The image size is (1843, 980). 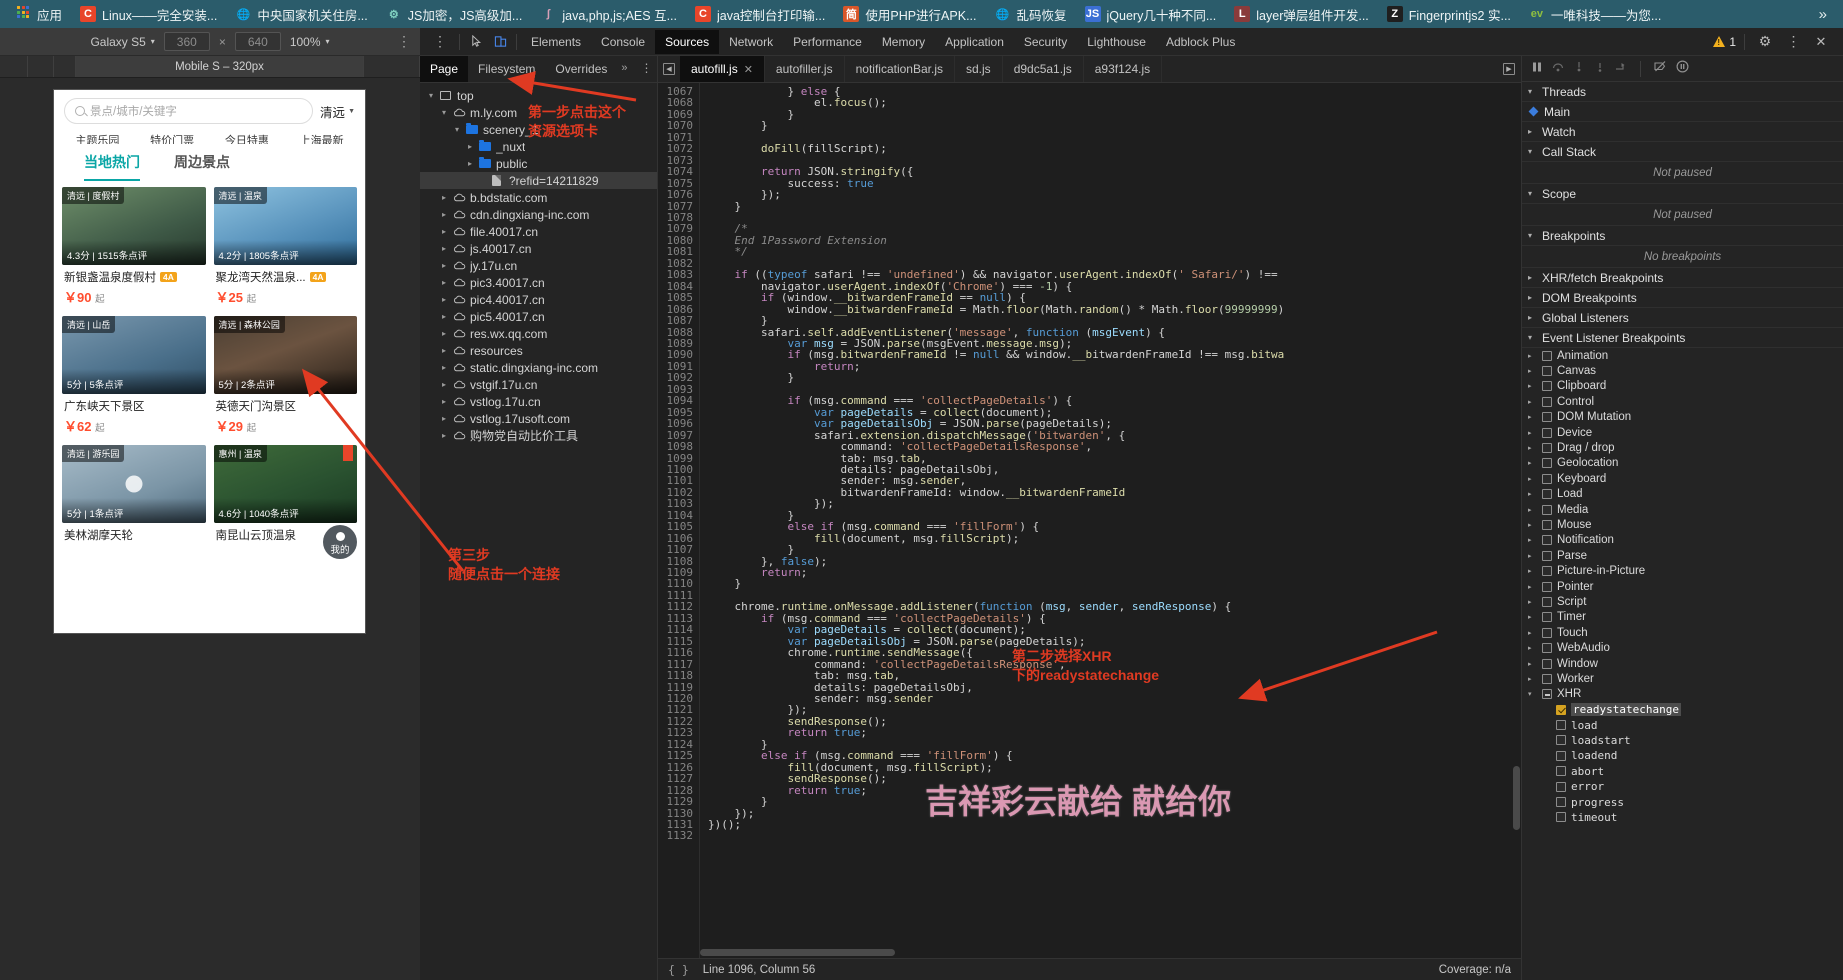 I want to click on editor-tab-d9dc5a1-js: d9dc5a1.js, so click(x=1043, y=69).